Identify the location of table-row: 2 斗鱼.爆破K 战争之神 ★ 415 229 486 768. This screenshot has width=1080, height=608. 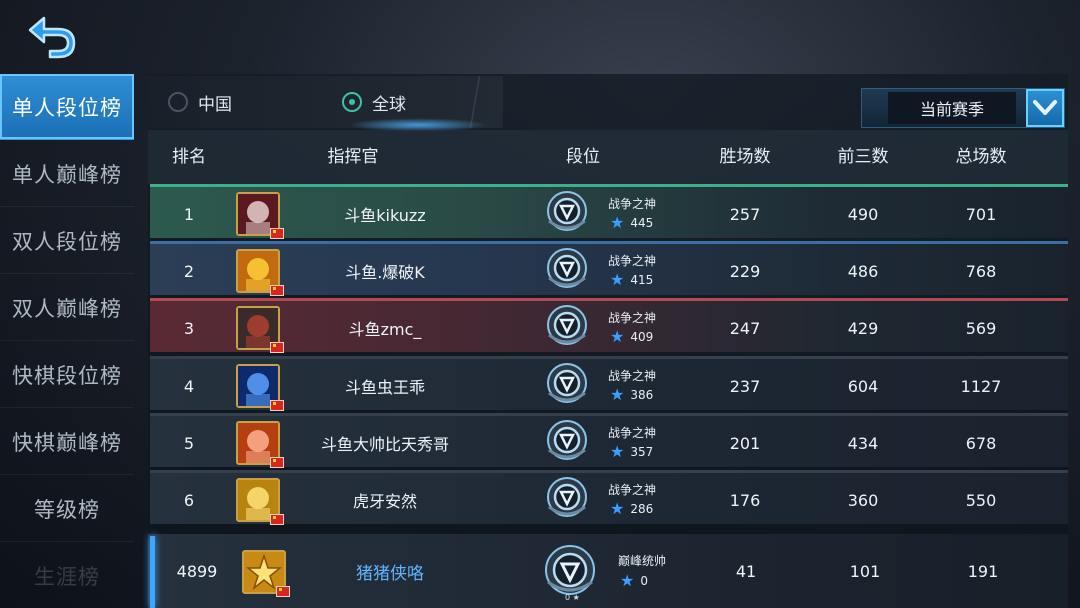
(609, 268).